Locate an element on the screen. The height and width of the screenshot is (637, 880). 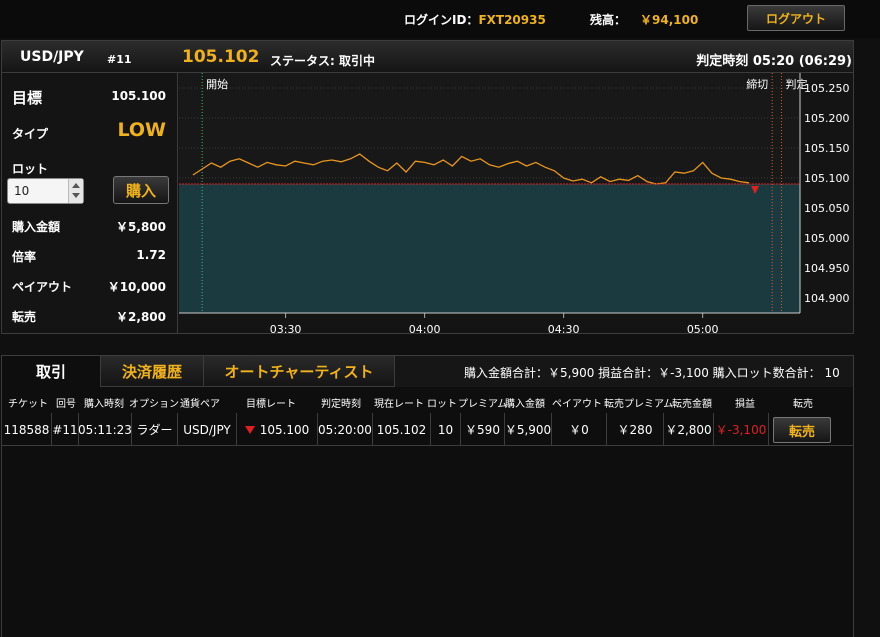
col-header: 目標レート is located at coordinates (271, 404).